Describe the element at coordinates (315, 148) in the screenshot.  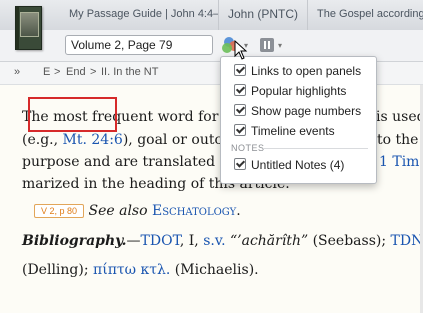
I see `divider` at that location.